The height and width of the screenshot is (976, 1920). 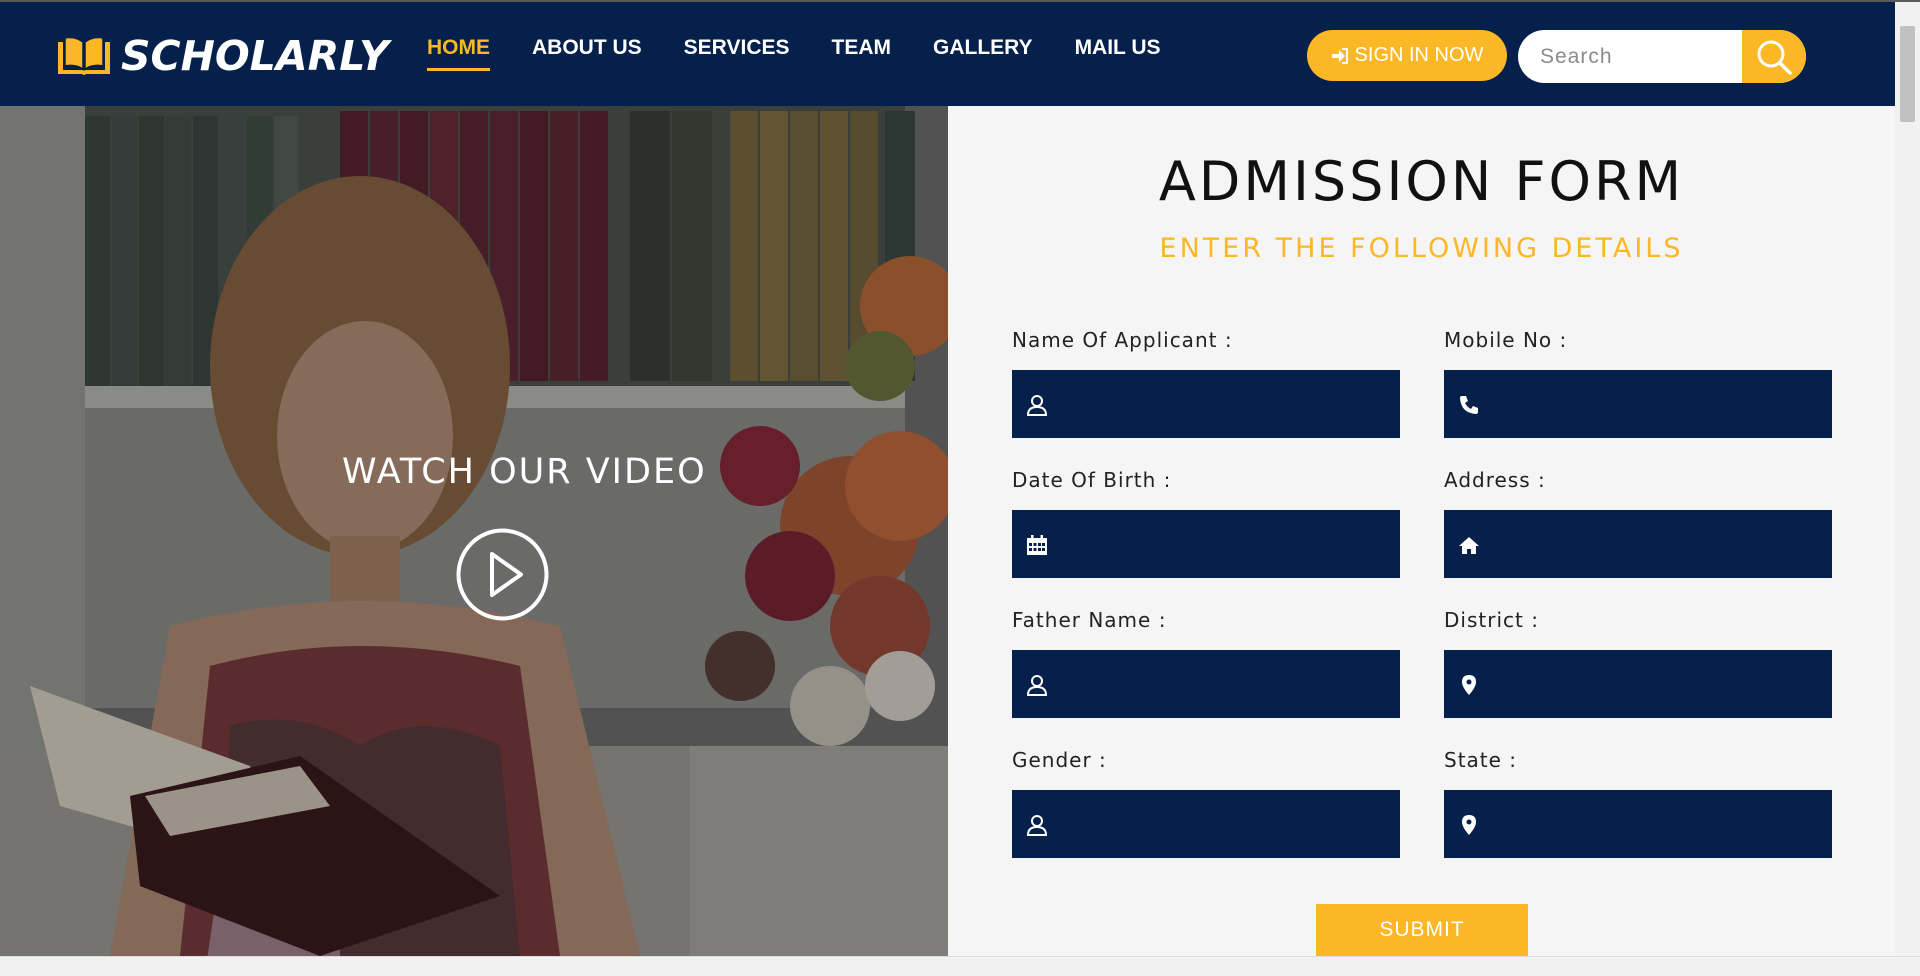 What do you see at coordinates (1206, 404) in the screenshot?
I see `name-of-applicant-input` at bounding box center [1206, 404].